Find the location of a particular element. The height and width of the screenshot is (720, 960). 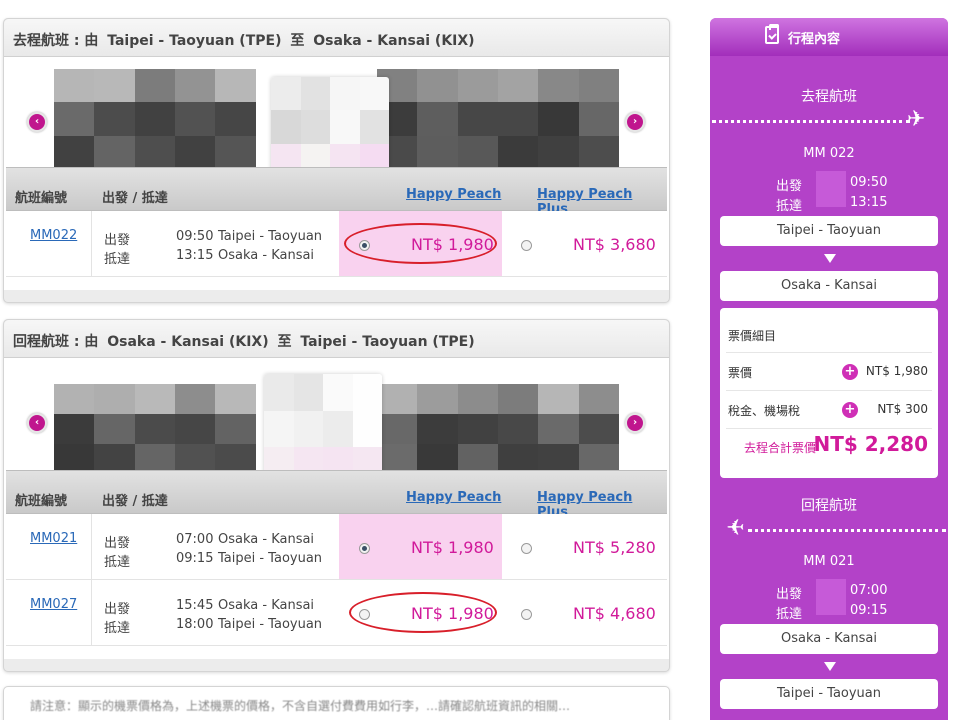

inbound-date-carousel: ‹ › is located at coordinates (336, 421).